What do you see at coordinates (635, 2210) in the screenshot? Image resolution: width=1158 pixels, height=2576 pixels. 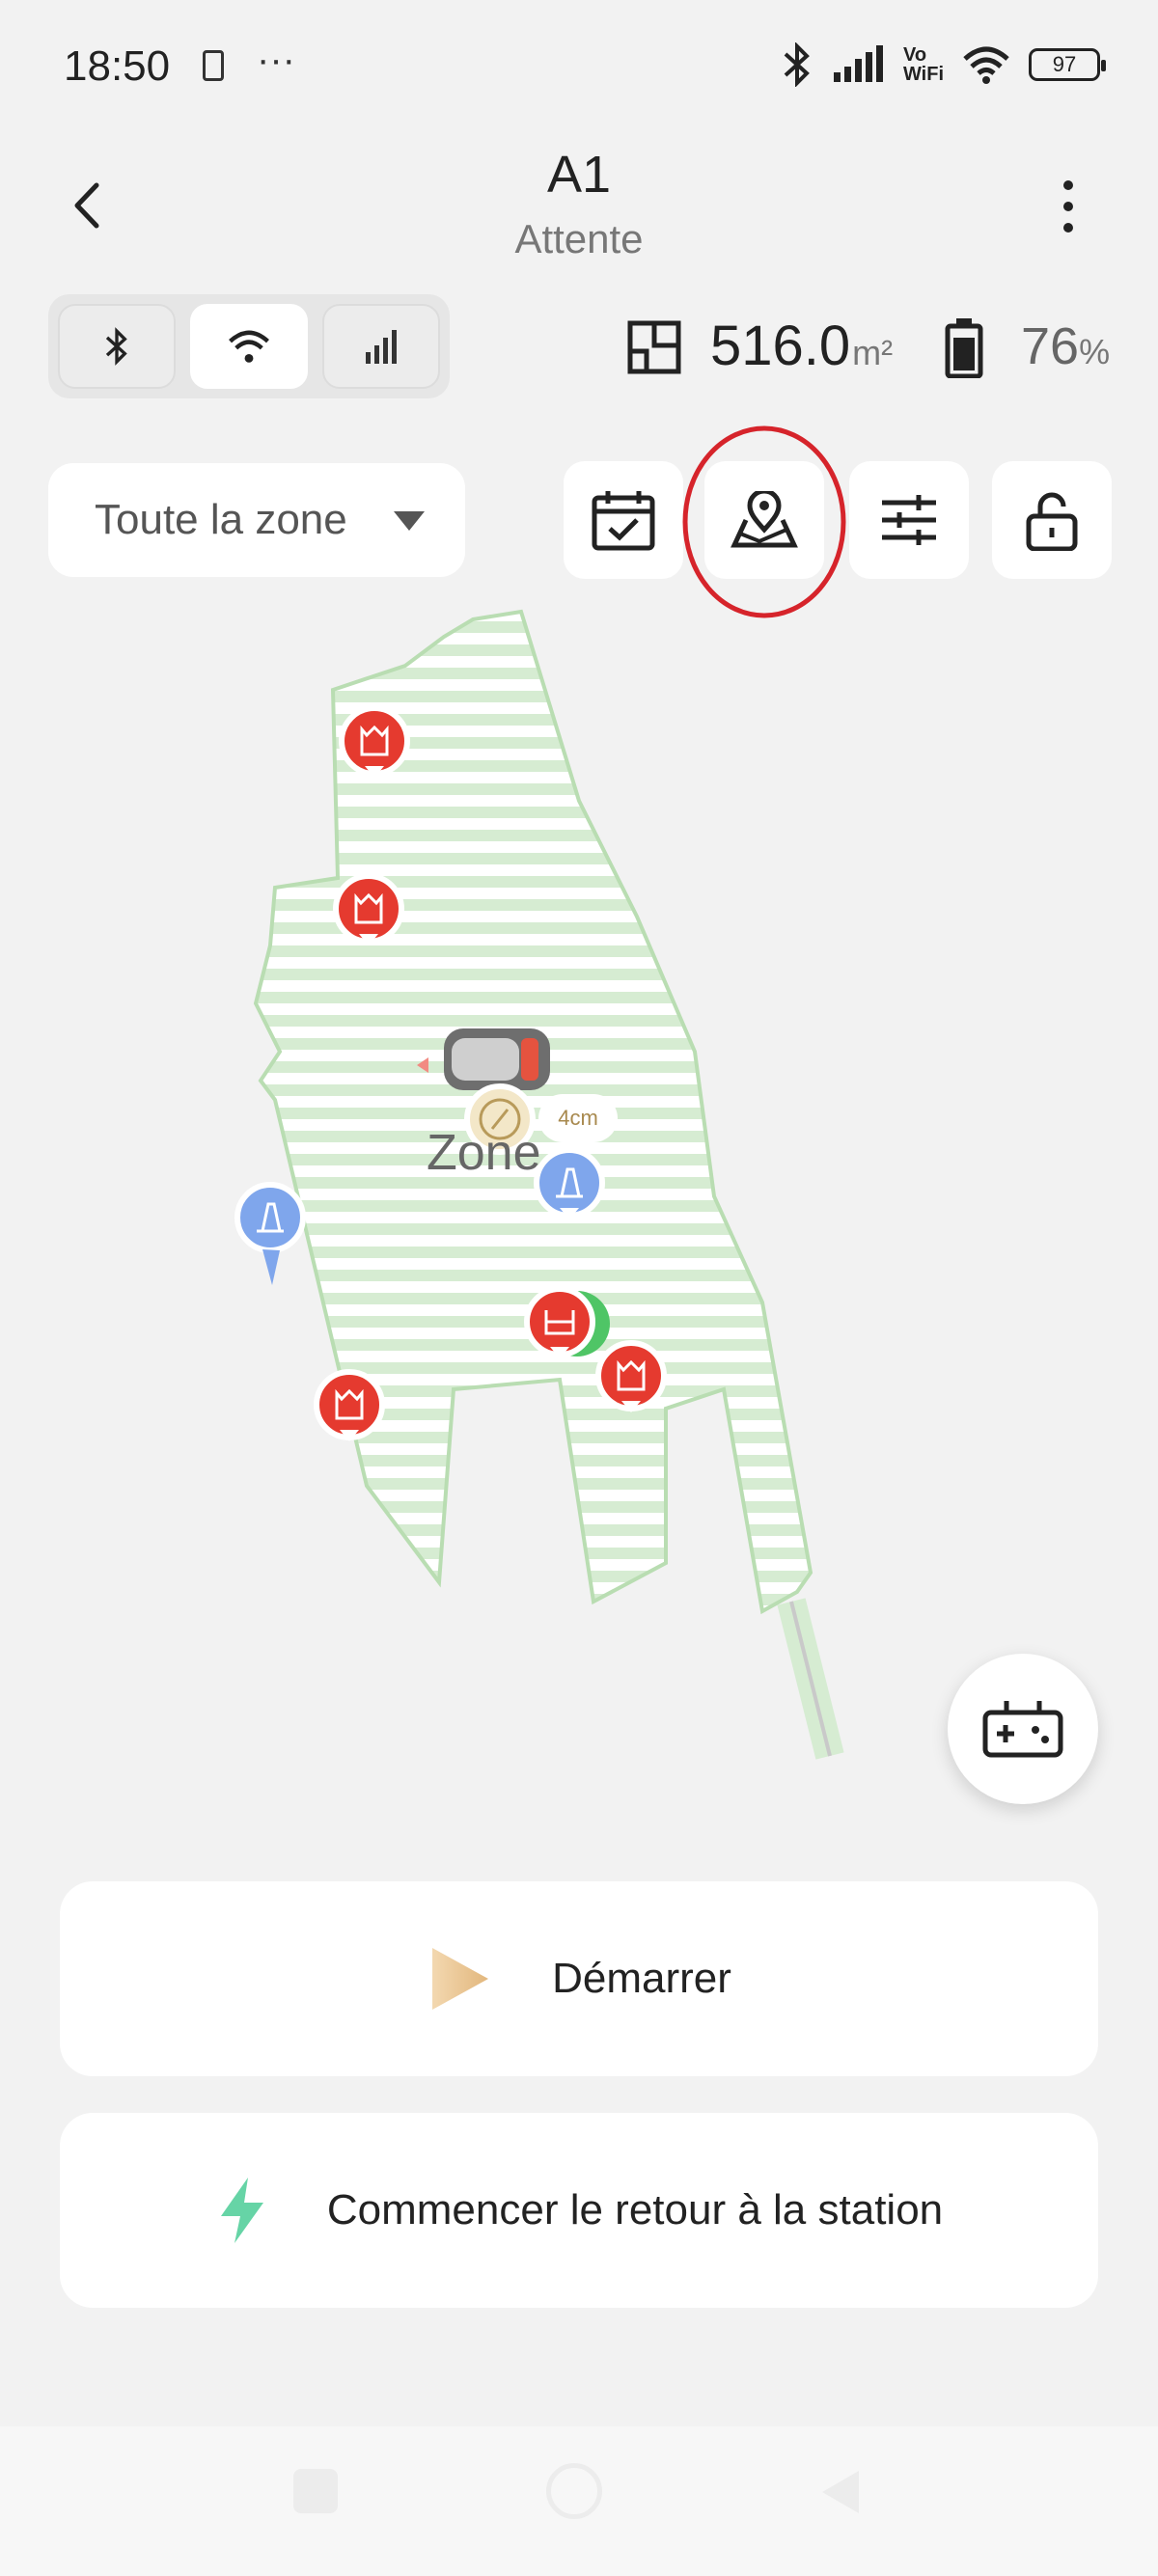 I see `return-button-label: Commencer le retour à la station` at bounding box center [635, 2210].